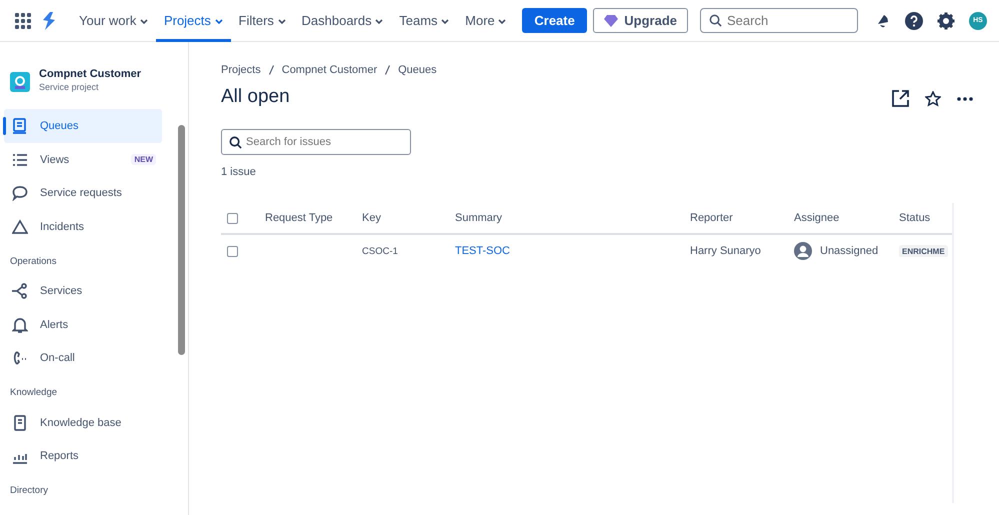  What do you see at coordinates (256, 97) in the screenshot?
I see `page-title: All open` at bounding box center [256, 97].